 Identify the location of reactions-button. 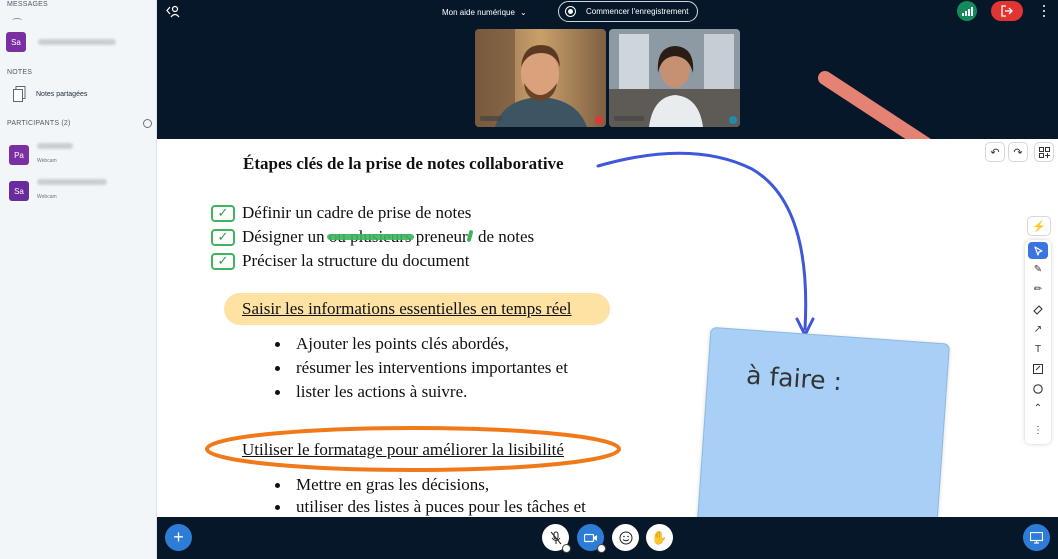
(625, 537).